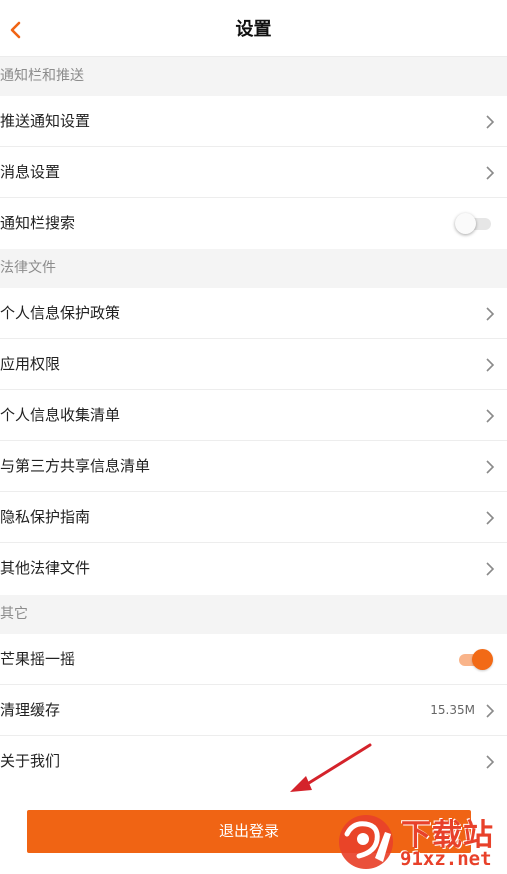 The image size is (507, 874). Describe the element at coordinates (60, 313) in the screenshot. I see `row-label: 个人信息保护政策` at that location.